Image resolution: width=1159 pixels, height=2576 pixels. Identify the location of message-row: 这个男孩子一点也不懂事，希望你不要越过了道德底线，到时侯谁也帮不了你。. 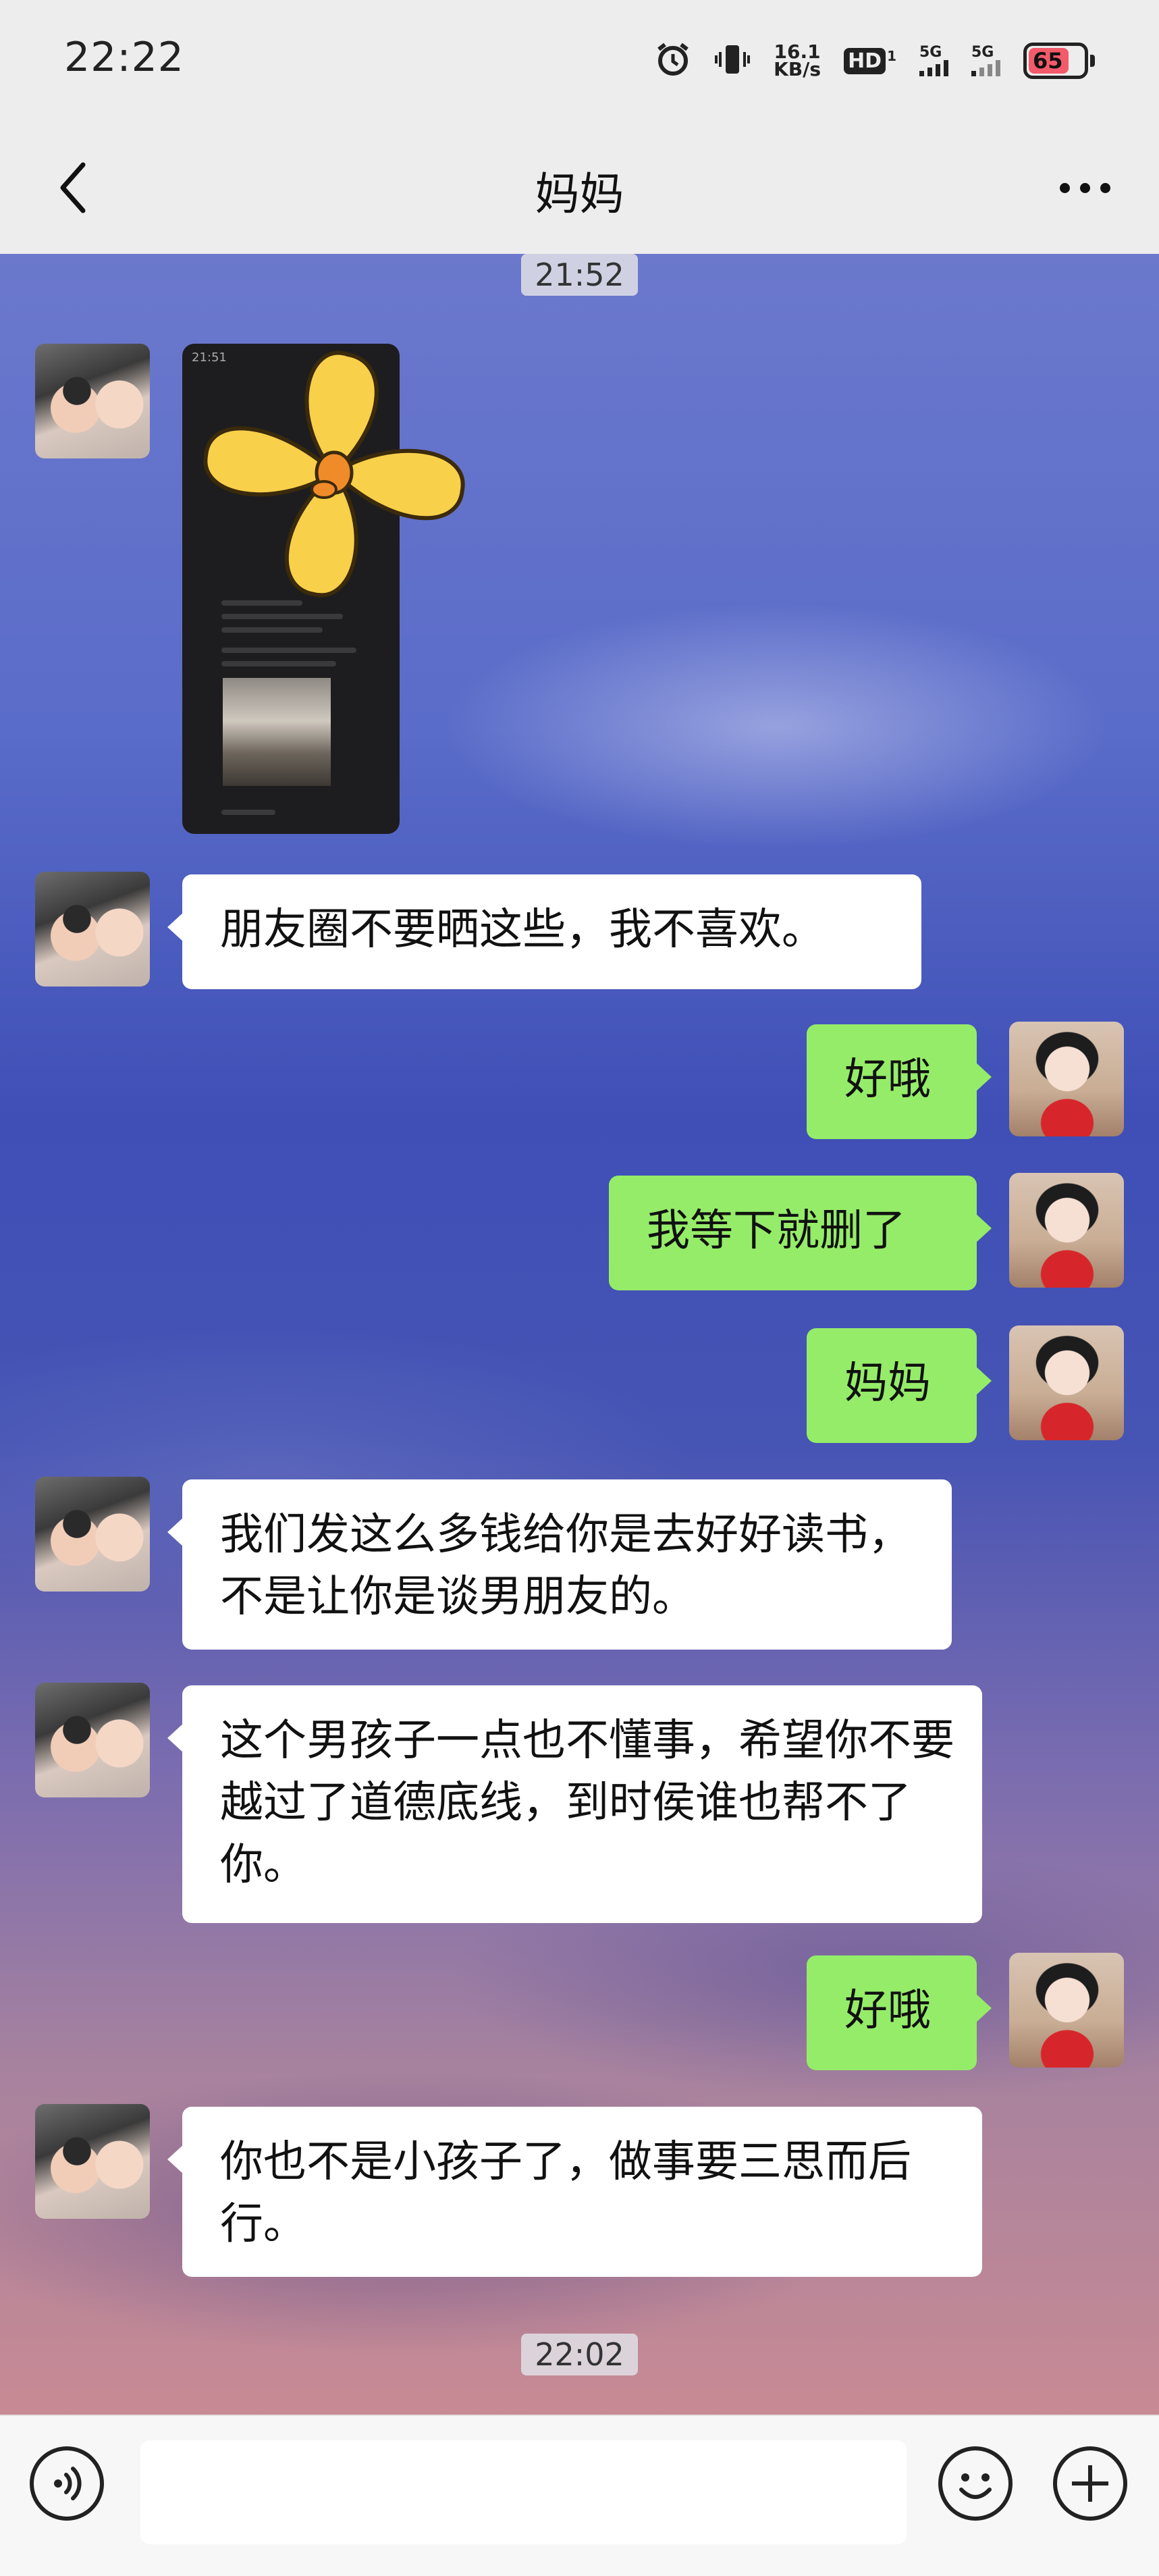
(579, 1805).